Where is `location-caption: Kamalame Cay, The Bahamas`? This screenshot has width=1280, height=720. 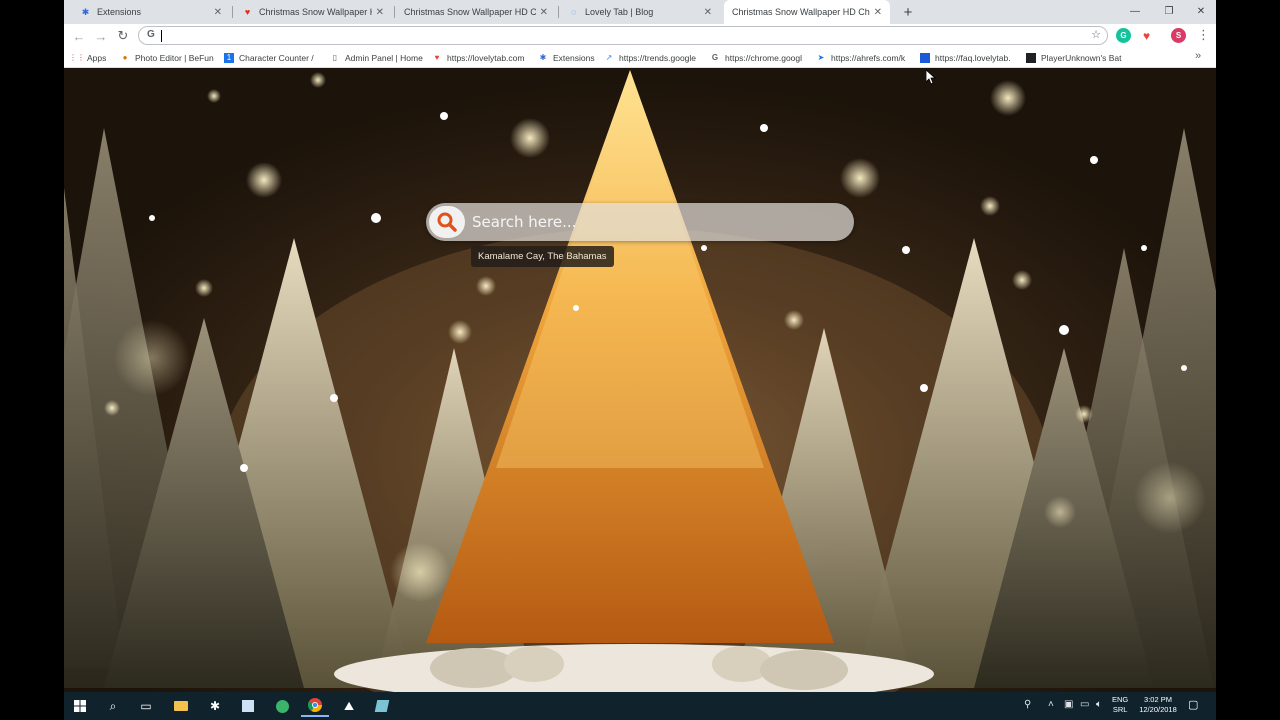
location-caption: Kamalame Cay, The Bahamas is located at coordinates (542, 256).